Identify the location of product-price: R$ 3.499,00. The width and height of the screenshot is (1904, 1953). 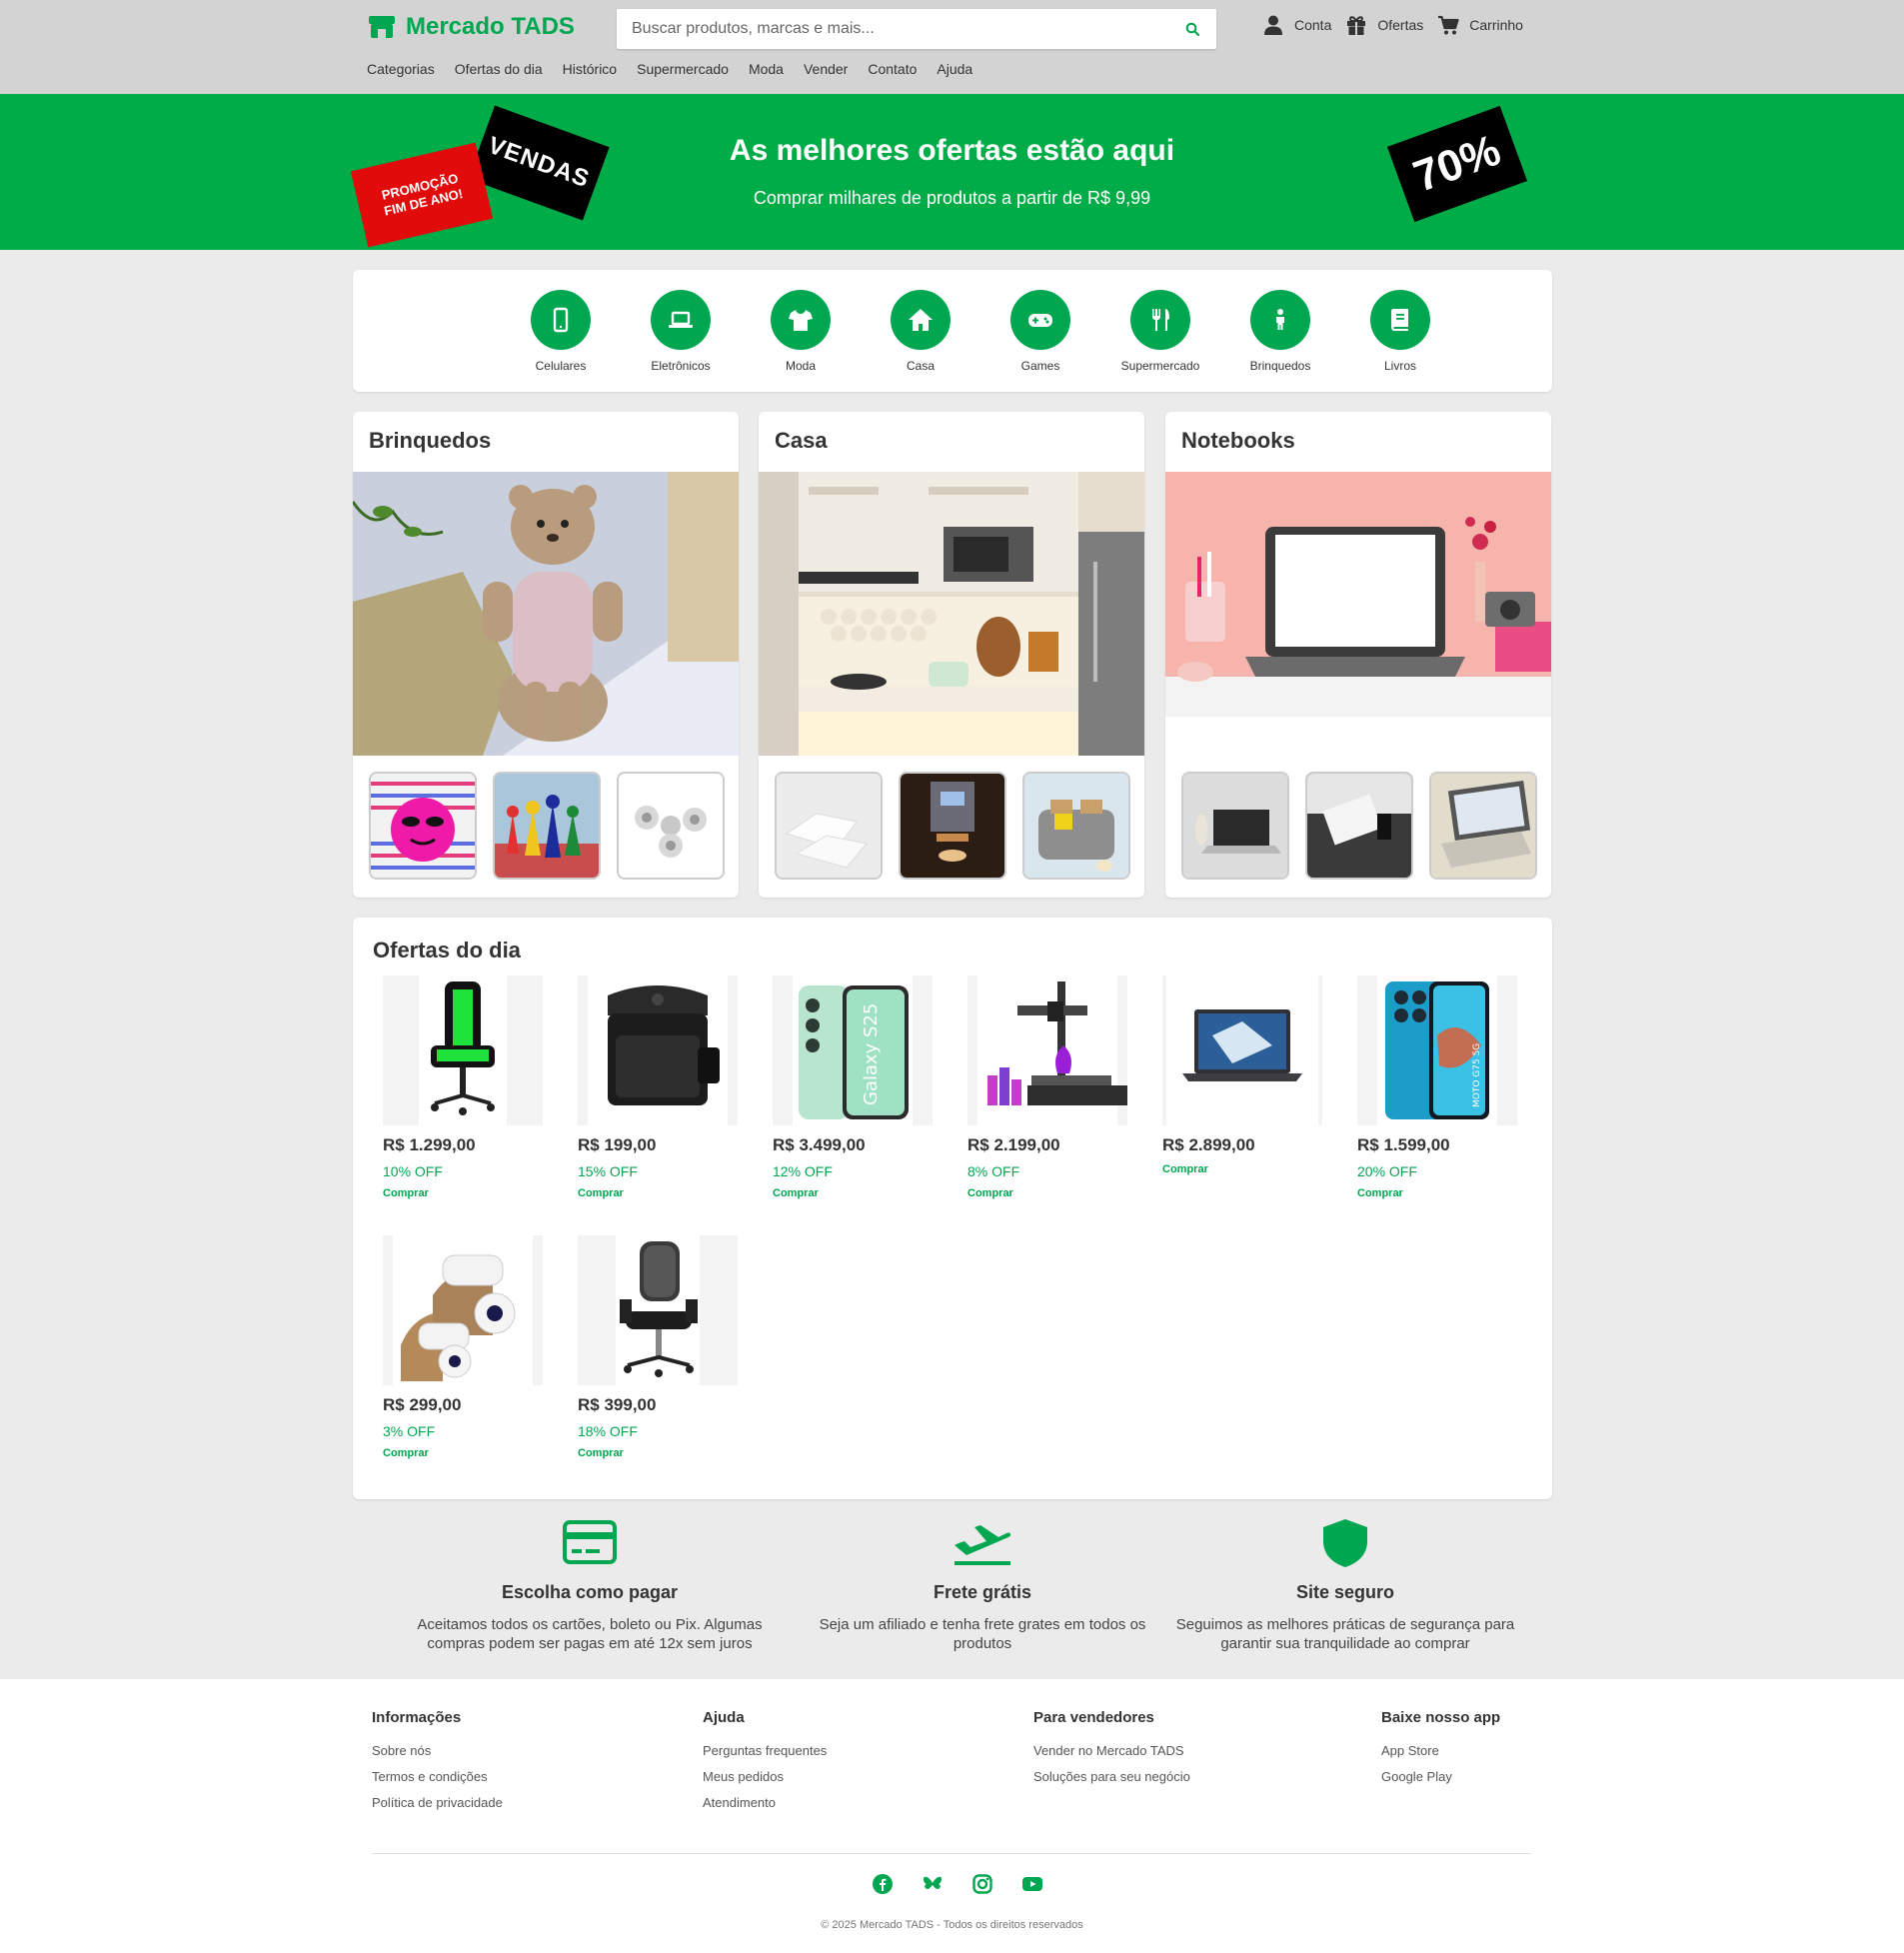
(819, 1145).